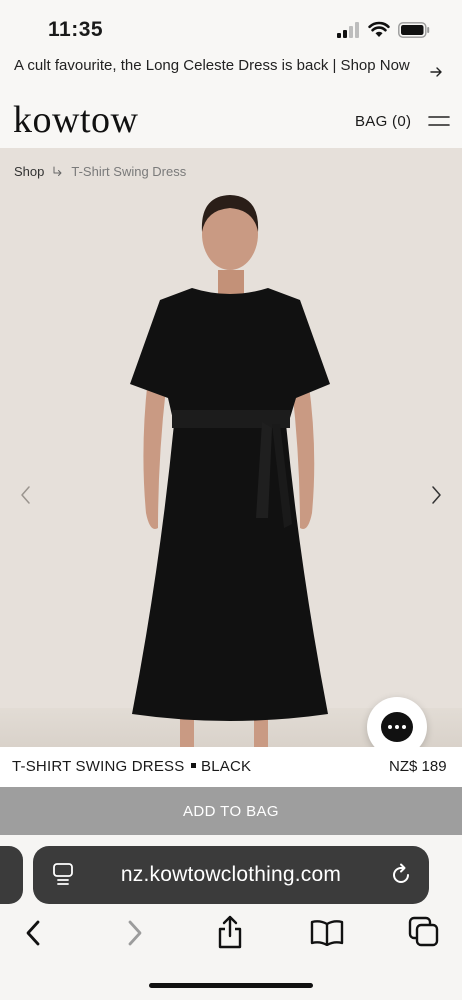  What do you see at coordinates (29, 171) in the screenshot?
I see `breadcrumb-shop: Shop` at bounding box center [29, 171].